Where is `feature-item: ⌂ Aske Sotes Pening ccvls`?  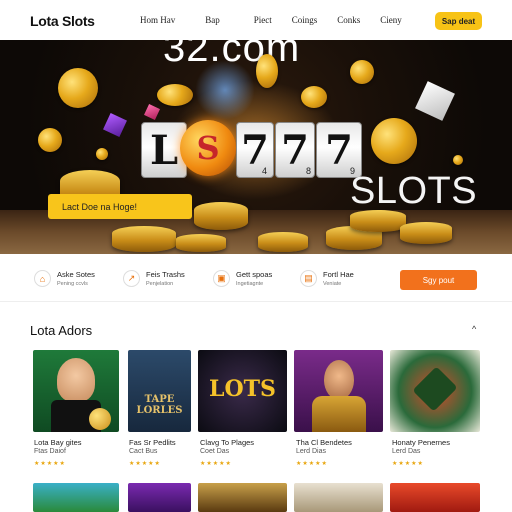 feature-item: ⌂ Aske Sotes Pening ccvls is located at coordinates (64, 278).